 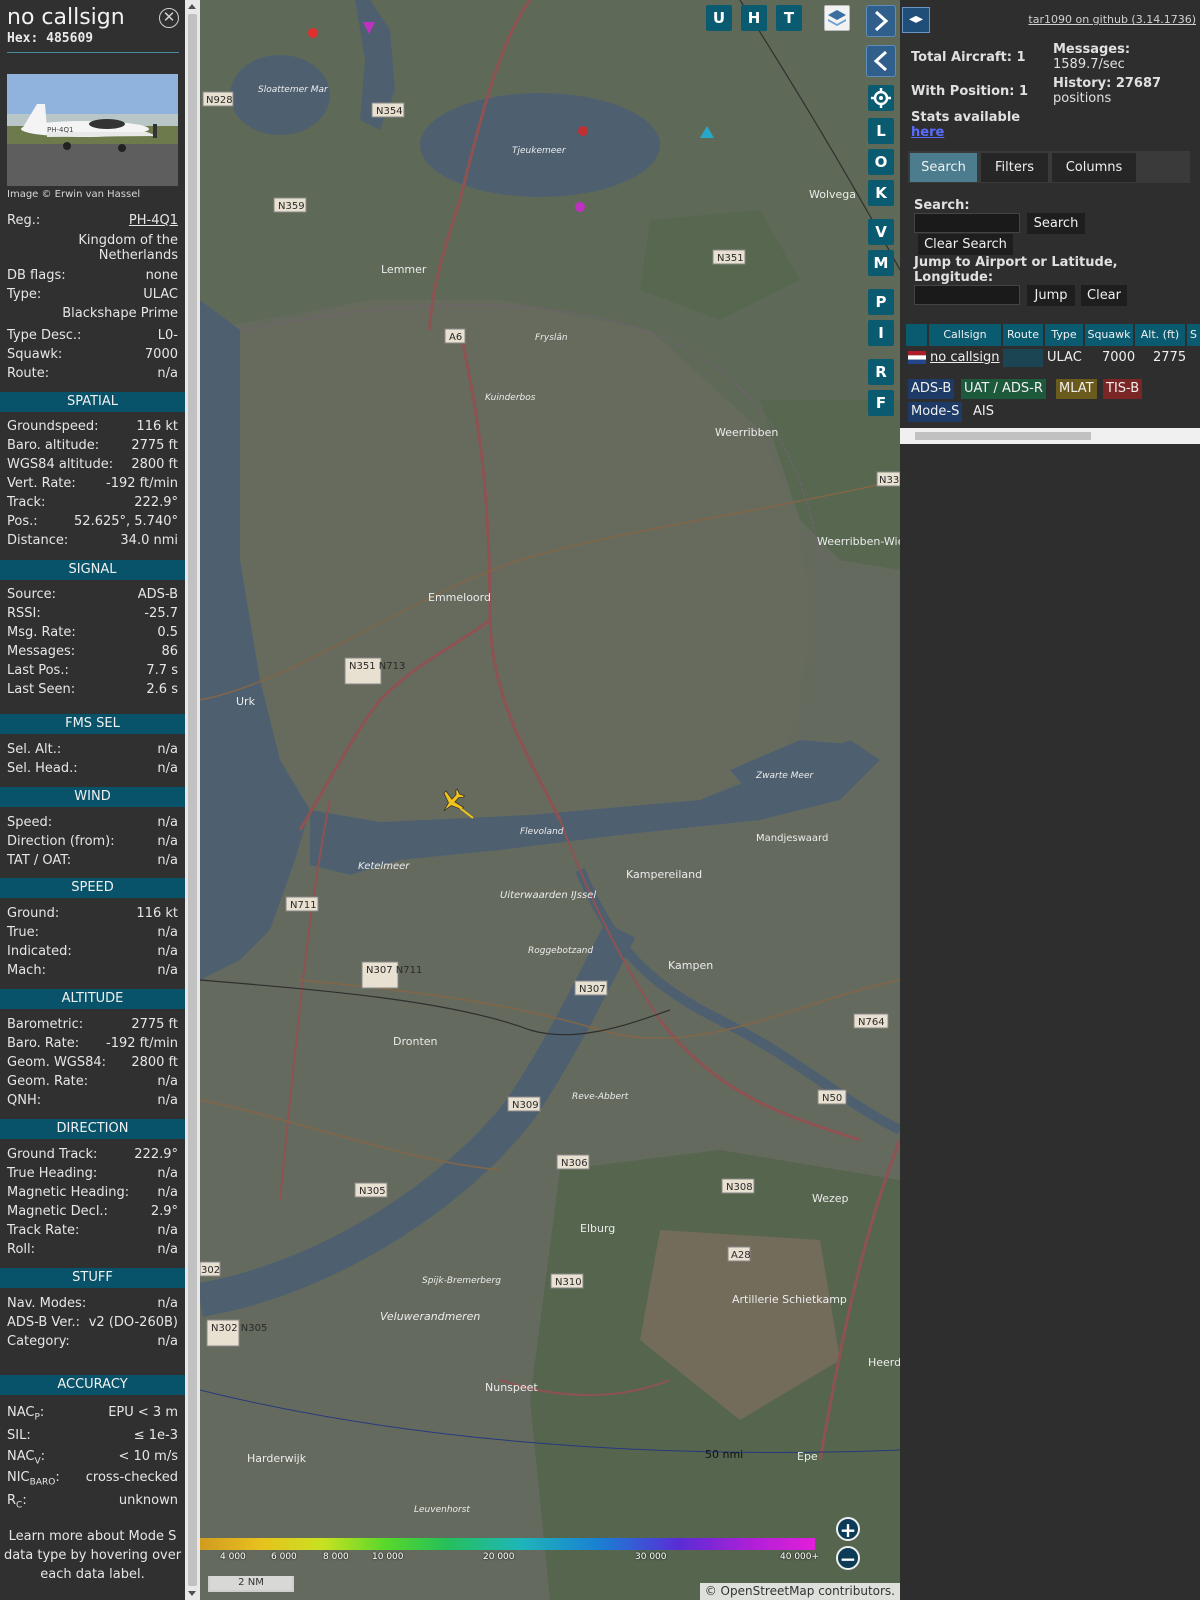 What do you see at coordinates (26, 502) in the screenshot?
I see `field-label: Track:` at bounding box center [26, 502].